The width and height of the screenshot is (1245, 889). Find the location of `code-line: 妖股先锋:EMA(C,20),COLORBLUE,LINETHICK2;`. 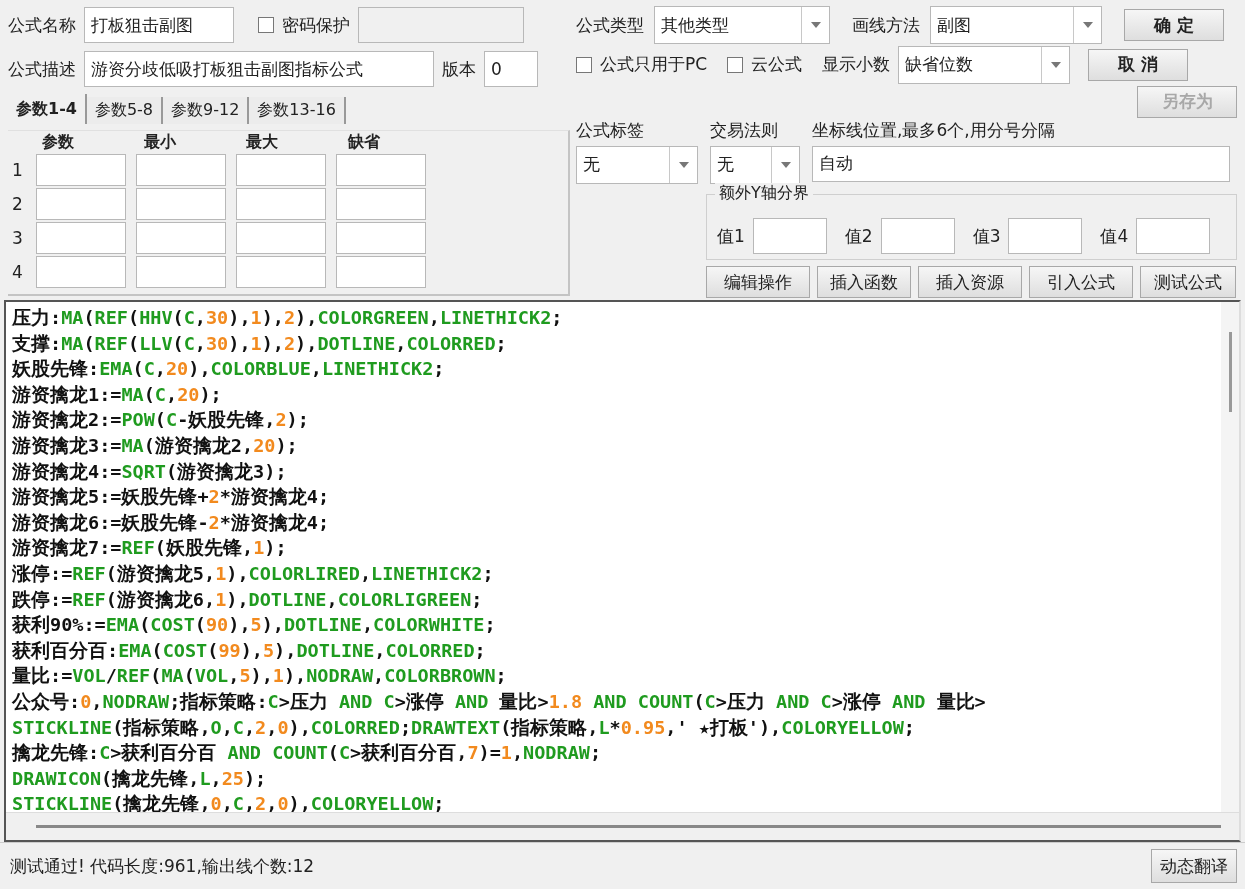

code-line: 妖股先锋:EMA(C,20),COLORBLUE,LINETHICK2; is located at coordinates (229, 369).